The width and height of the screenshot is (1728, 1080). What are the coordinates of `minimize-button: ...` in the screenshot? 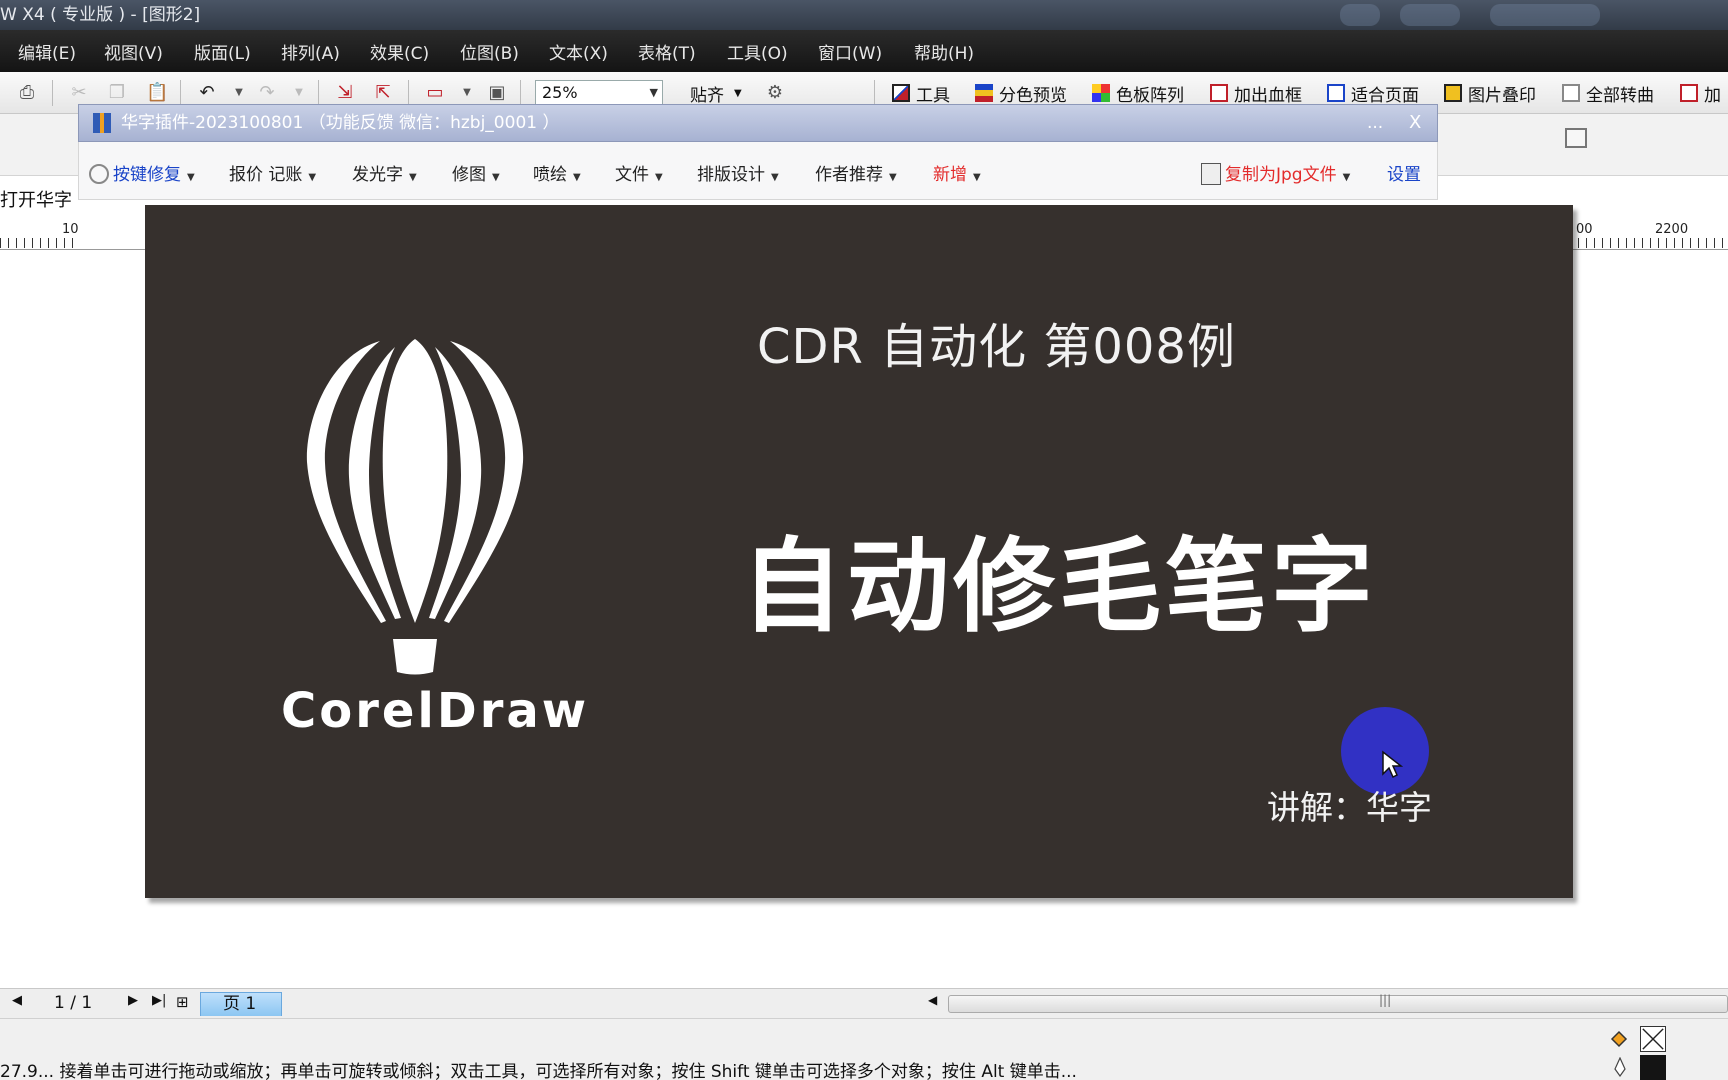 It's located at (1375, 123).